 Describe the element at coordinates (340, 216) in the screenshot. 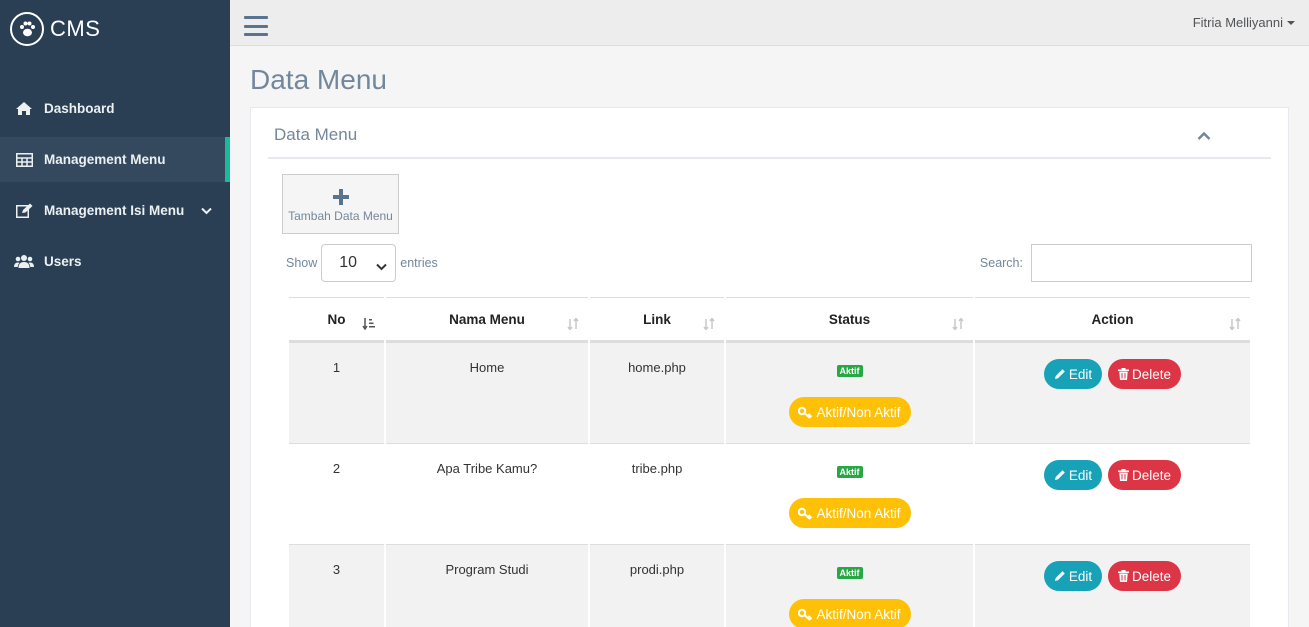

I see `add-menu-label: Tambah Data Menu` at that location.